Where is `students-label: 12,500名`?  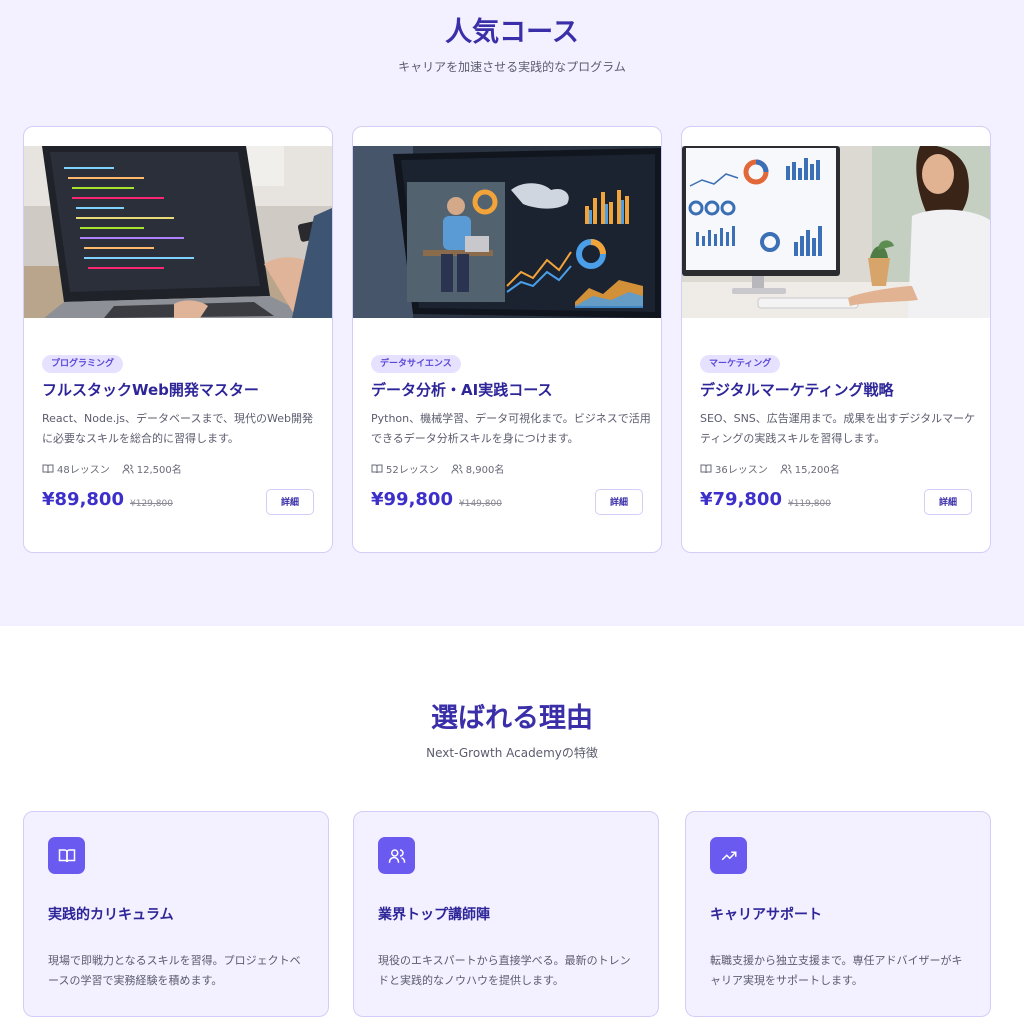 students-label: 12,500名 is located at coordinates (159, 470).